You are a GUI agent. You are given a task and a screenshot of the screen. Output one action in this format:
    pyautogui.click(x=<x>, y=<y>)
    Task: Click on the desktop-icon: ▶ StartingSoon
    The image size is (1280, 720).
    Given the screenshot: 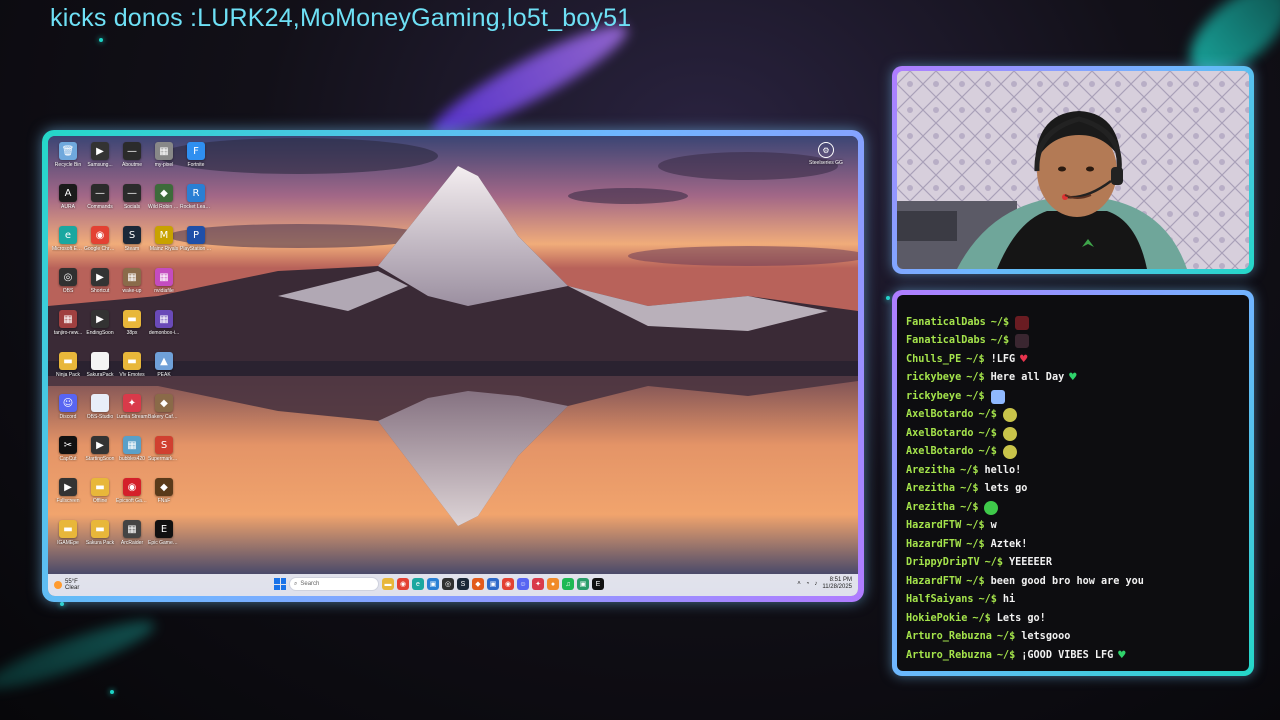 What is the action you would take?
    pyautogui.click(x=100, y=457)
    